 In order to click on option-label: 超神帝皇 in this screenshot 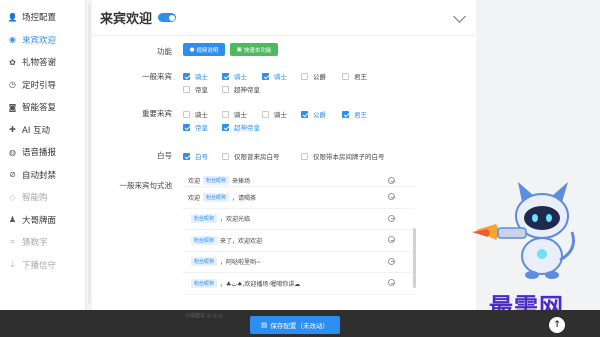, I will do `click(247, 90)`.